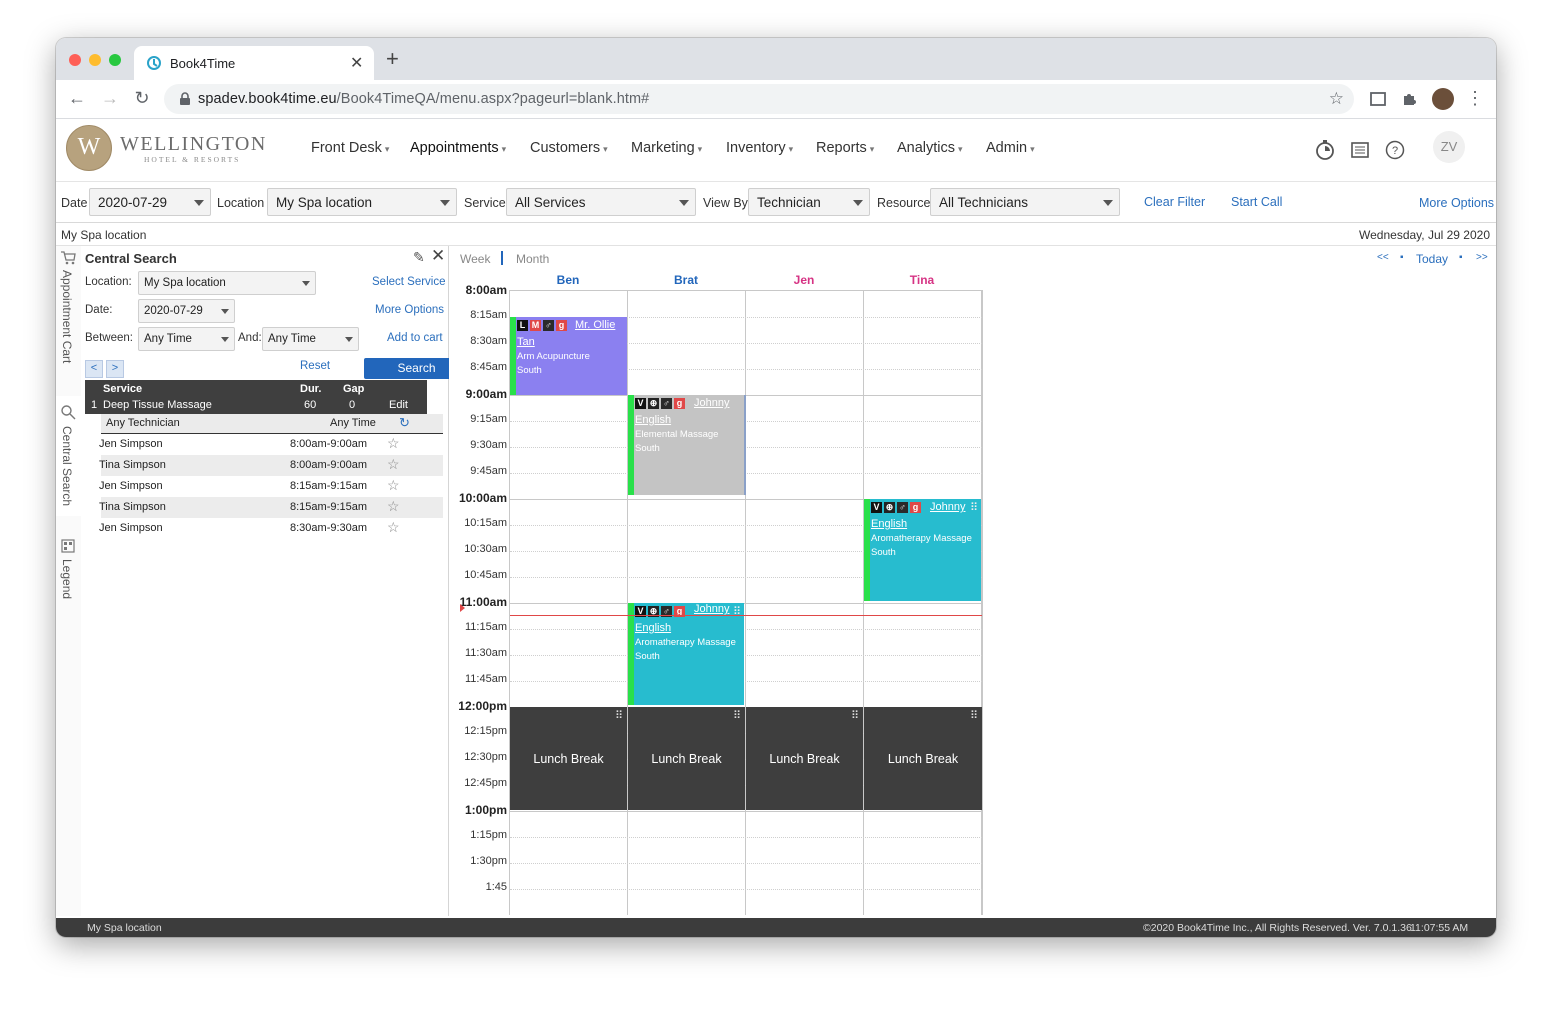 The width and height of the screenshot is (1552, 1012). What do you see at coordinates (1449, 147) in the screenshot?
I see `user-avatar: ZV` at bounding box center [1449, 147].